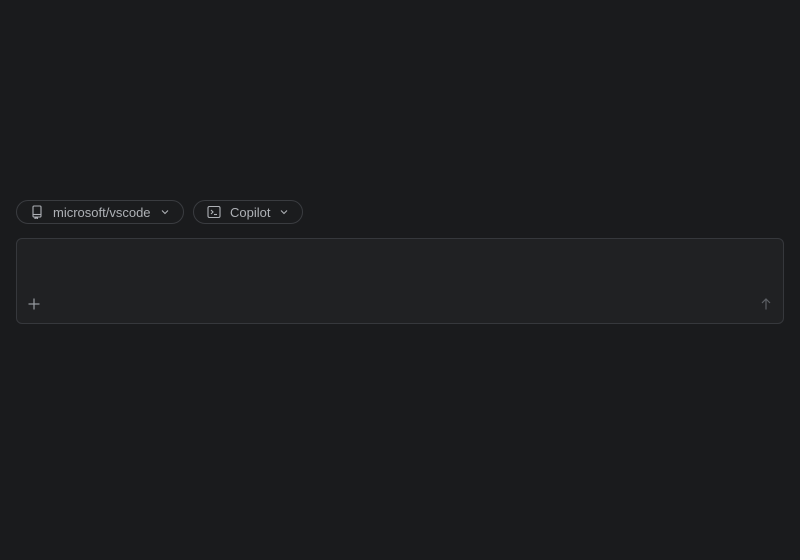 The width and height of the screenshot is (800, 560). I want to click on chat-composer, so click(400, 281).